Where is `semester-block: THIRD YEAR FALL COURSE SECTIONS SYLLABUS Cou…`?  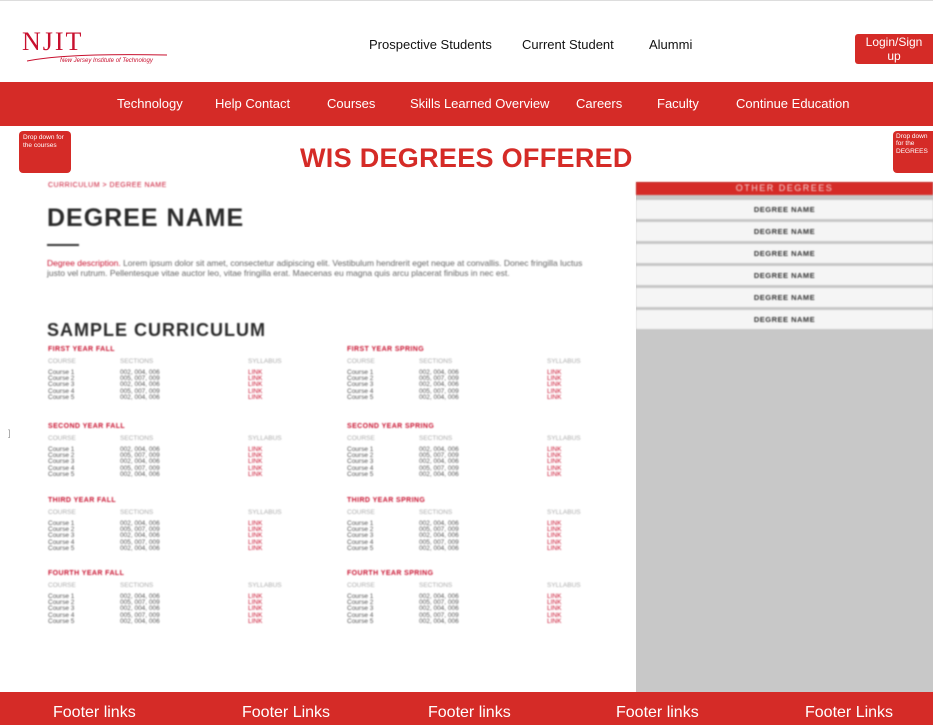 semester-block: THIRD YEAR FALL COURSE SECTIONS SYLLABUS Cou… is located at coordinates (173, 524).